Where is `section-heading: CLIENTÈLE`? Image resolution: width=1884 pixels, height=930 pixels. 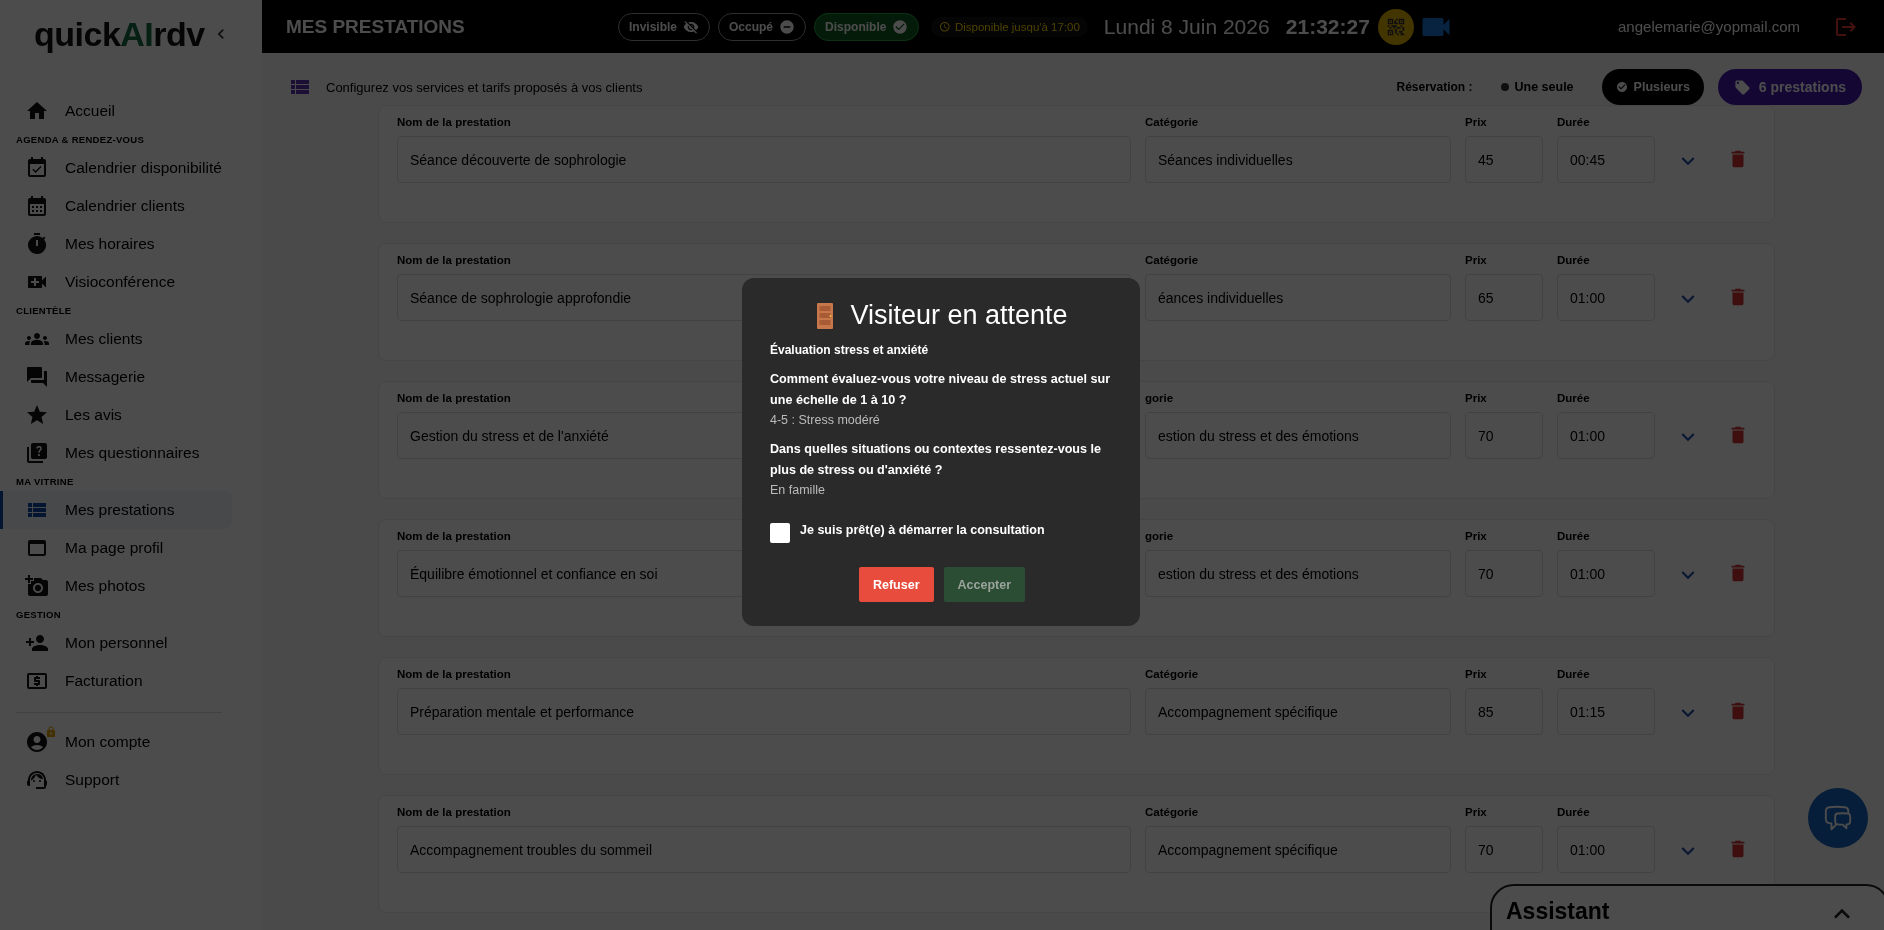 section-heading: CLIENTÈLE is located at coordinates (44, 311).